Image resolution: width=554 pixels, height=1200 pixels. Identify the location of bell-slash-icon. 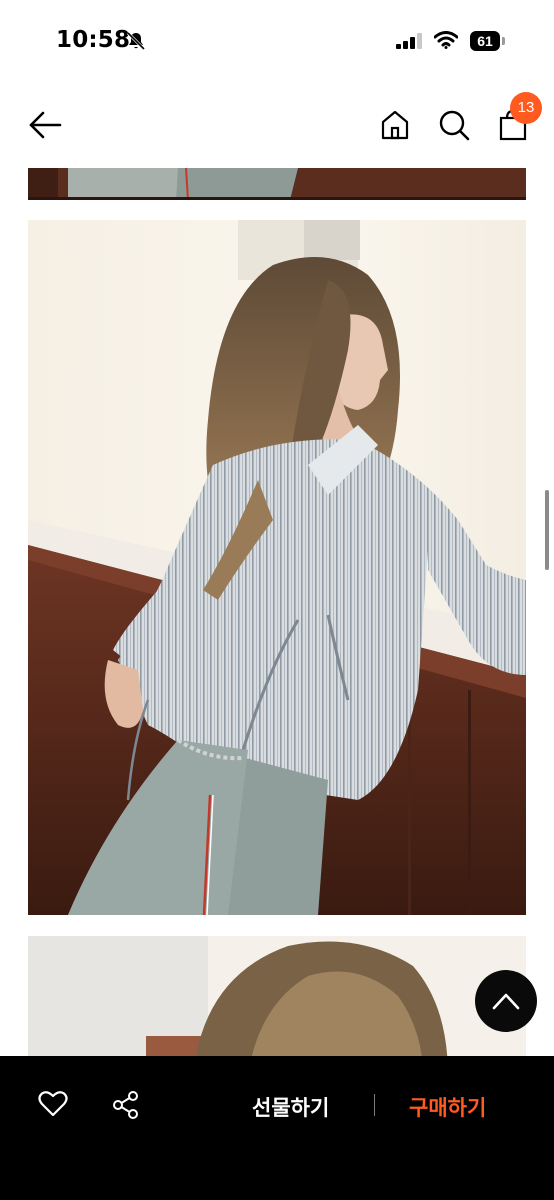
(136, 43).